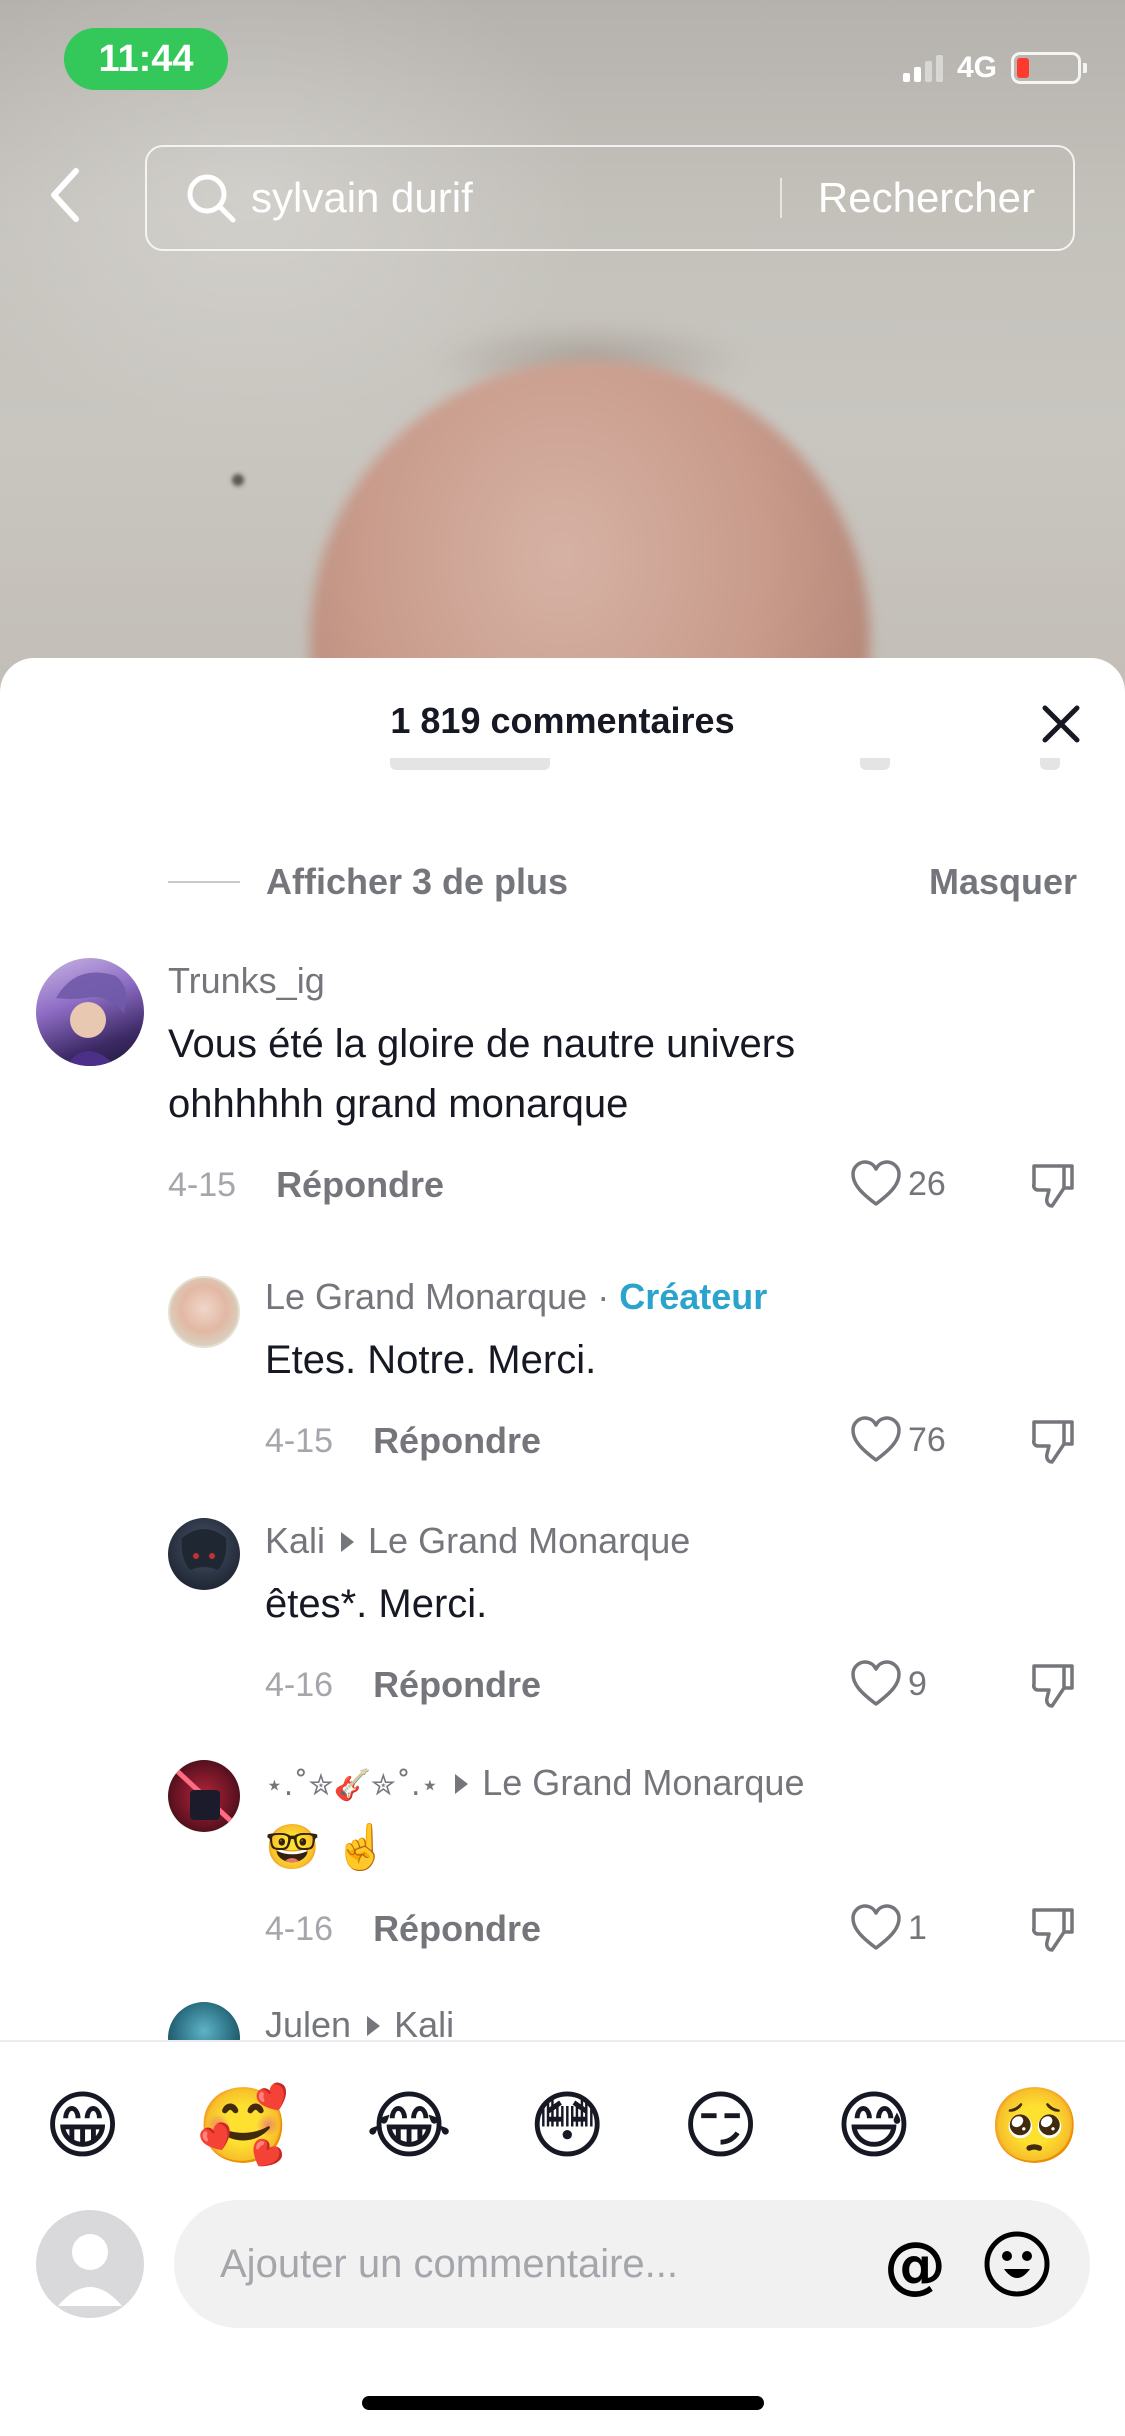  Describe the element at coordinates (927, 1439) in the screenshot. I see `like-count: 76` at that location.